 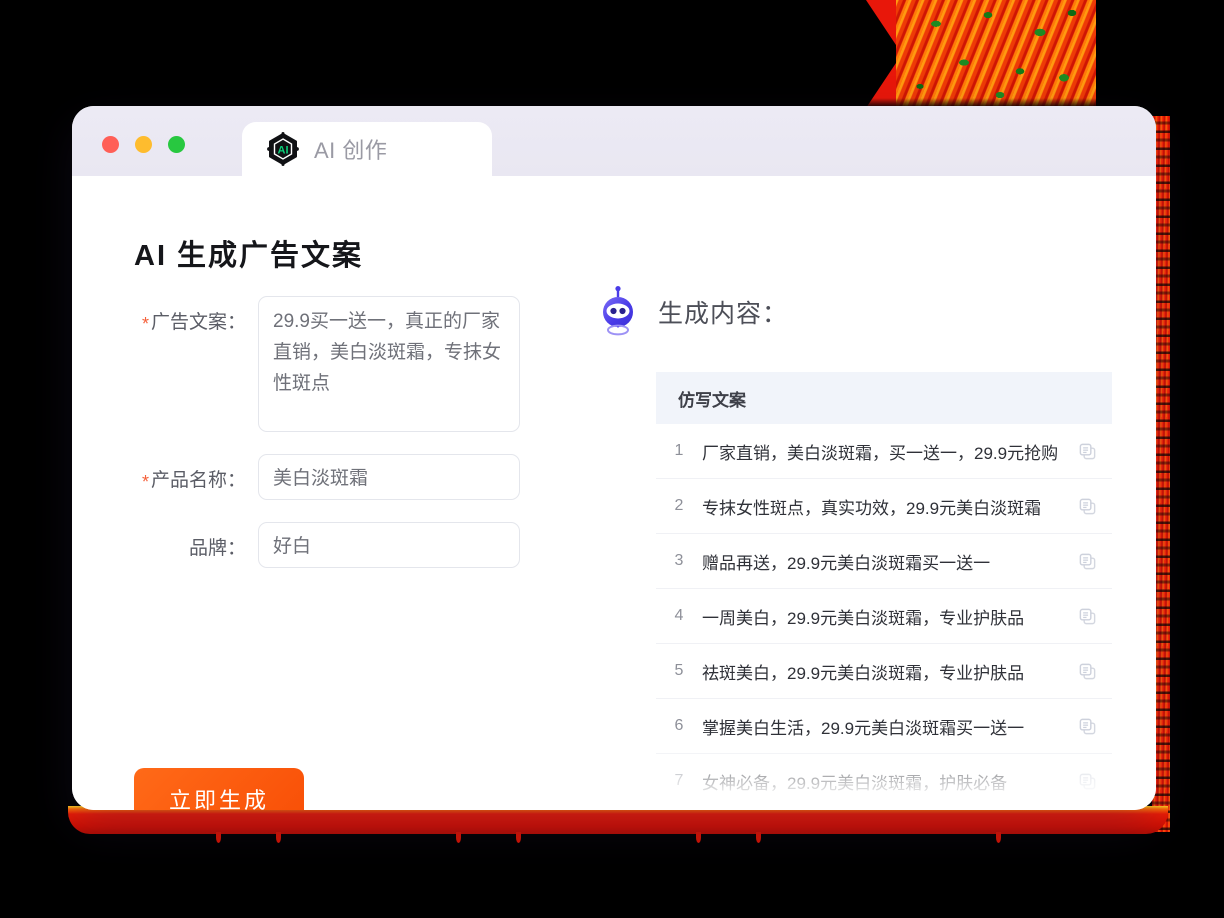 What do you see at coordinates (679, 505) in the screenshot?
I see `row-index: 2` at bounding box center [679, 505].